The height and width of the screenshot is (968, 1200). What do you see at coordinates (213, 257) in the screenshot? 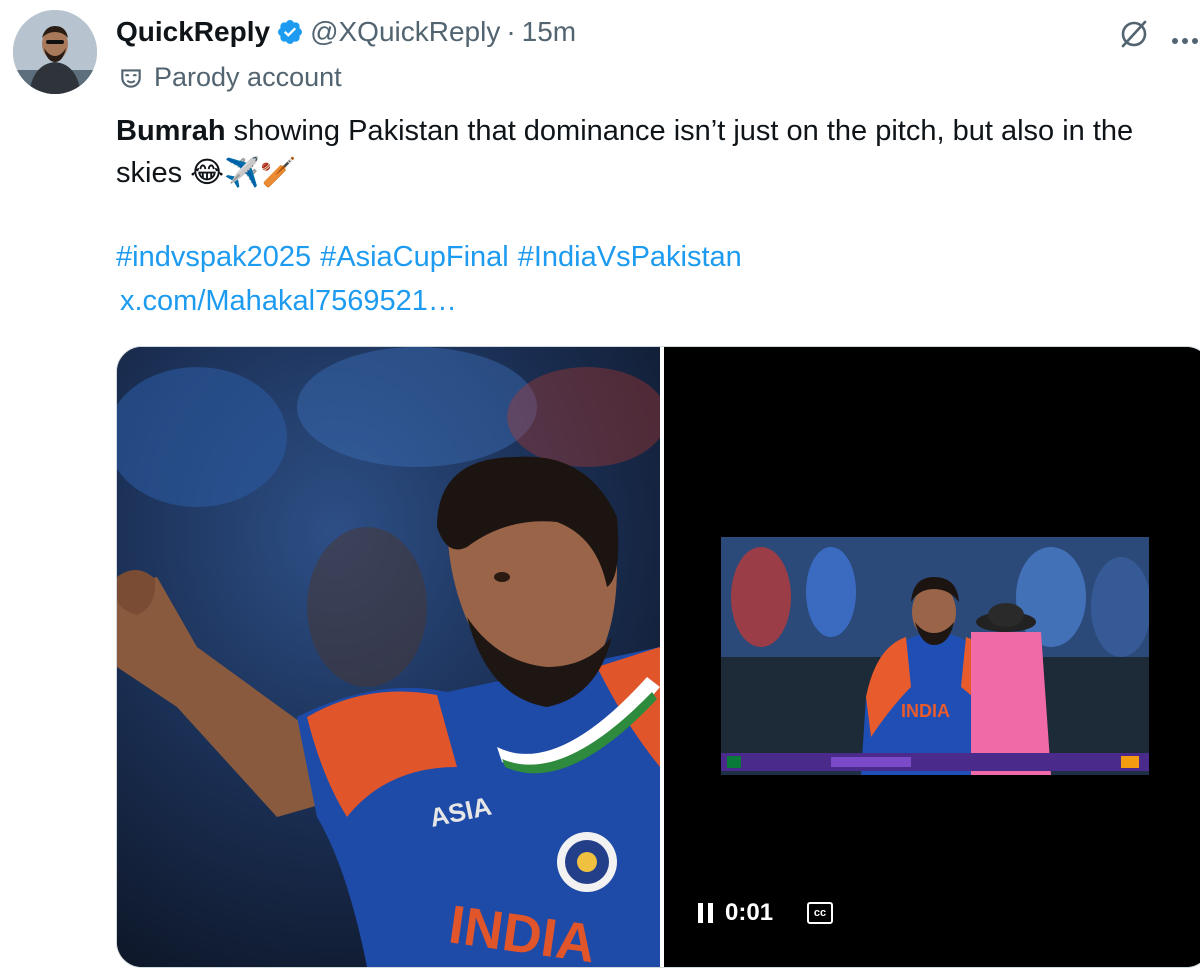
I see `hashtag-link: #indvspak2025` at bounding box center [213, 257].